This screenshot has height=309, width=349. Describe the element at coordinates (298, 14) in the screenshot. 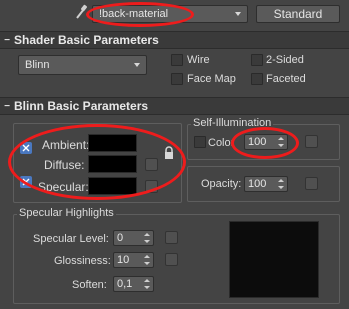

I see `material-type-button: Standard` at that location.